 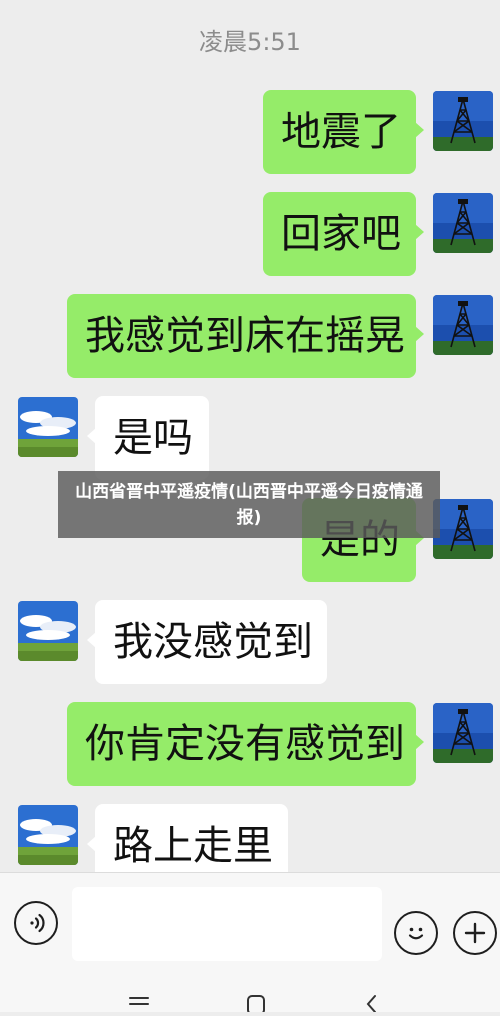 I want to click on home-icon, so click(x=256, y=1005).